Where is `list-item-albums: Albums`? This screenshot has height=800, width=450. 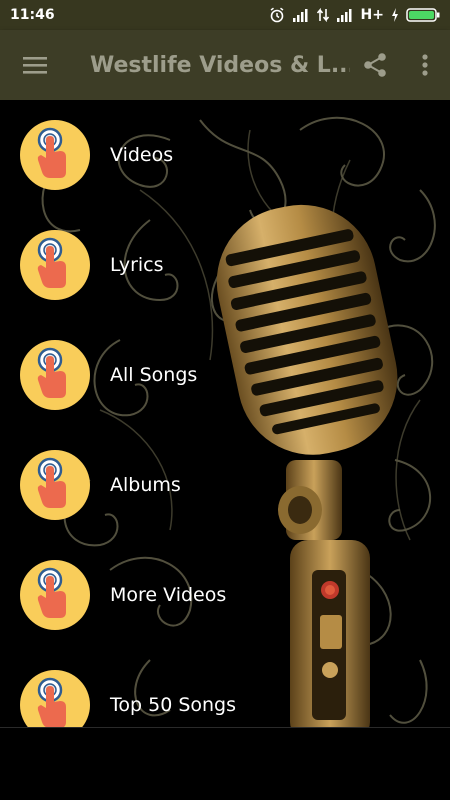
list-item-albums: Albums is located at coordinates (225, 485).